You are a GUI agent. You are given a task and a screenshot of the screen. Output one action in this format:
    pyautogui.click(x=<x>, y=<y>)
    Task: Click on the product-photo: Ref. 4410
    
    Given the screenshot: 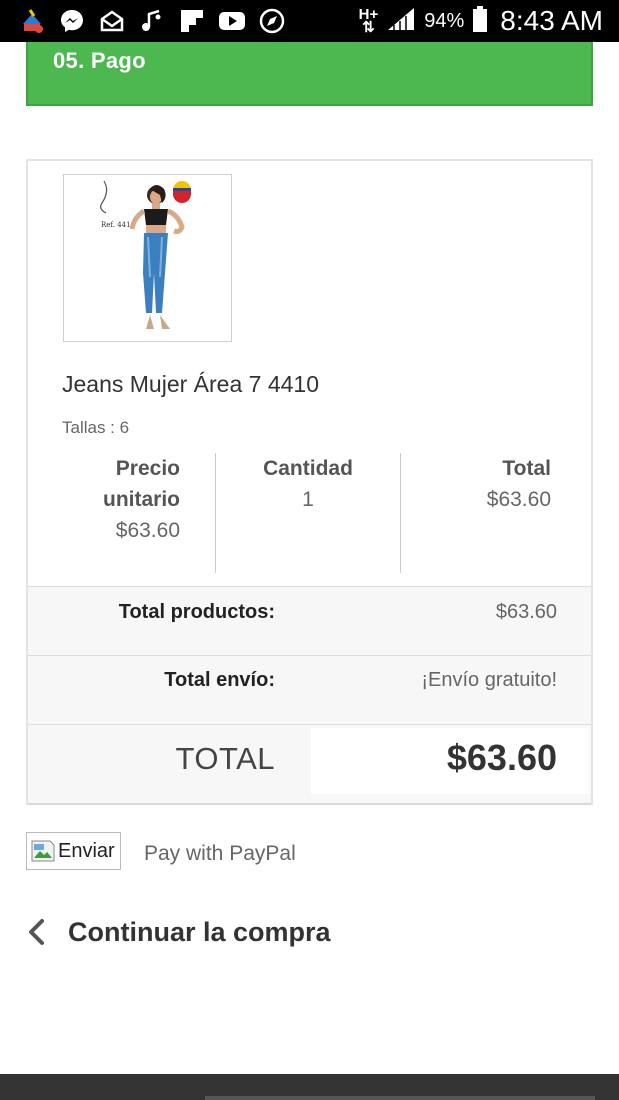 What is the action you would take?
    pyautogui.click(x=147, y=258)
    